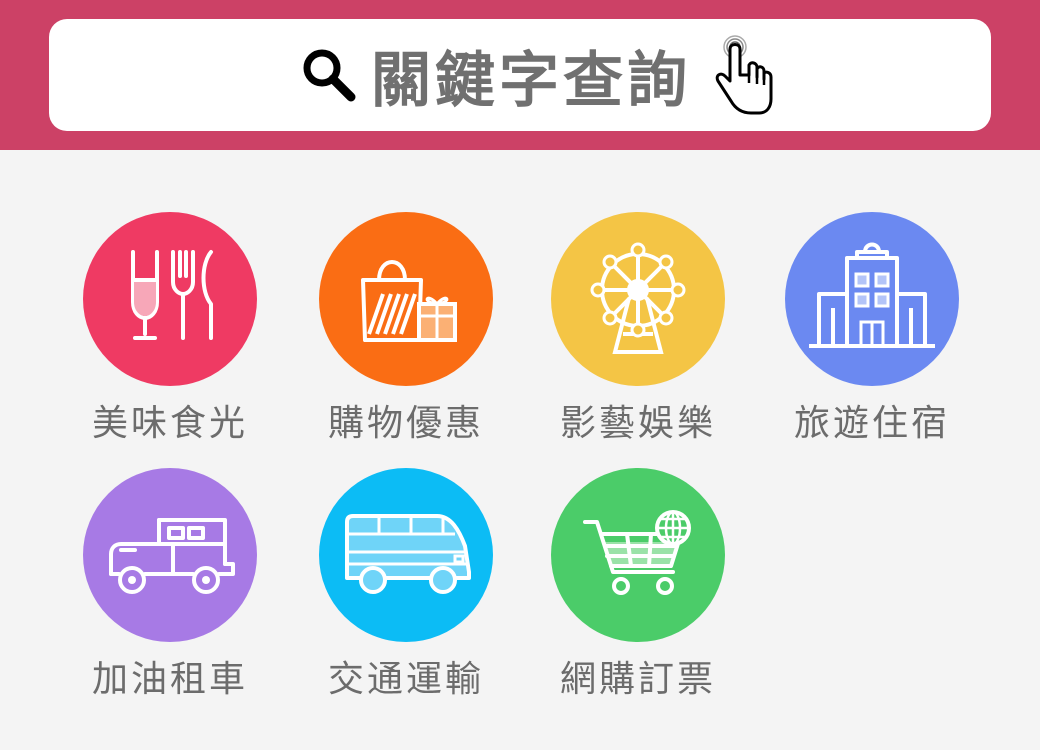 This screenshot has height=750, width=1040. I want to click on category-online-booking: 網購訂票, so click(638, 588).